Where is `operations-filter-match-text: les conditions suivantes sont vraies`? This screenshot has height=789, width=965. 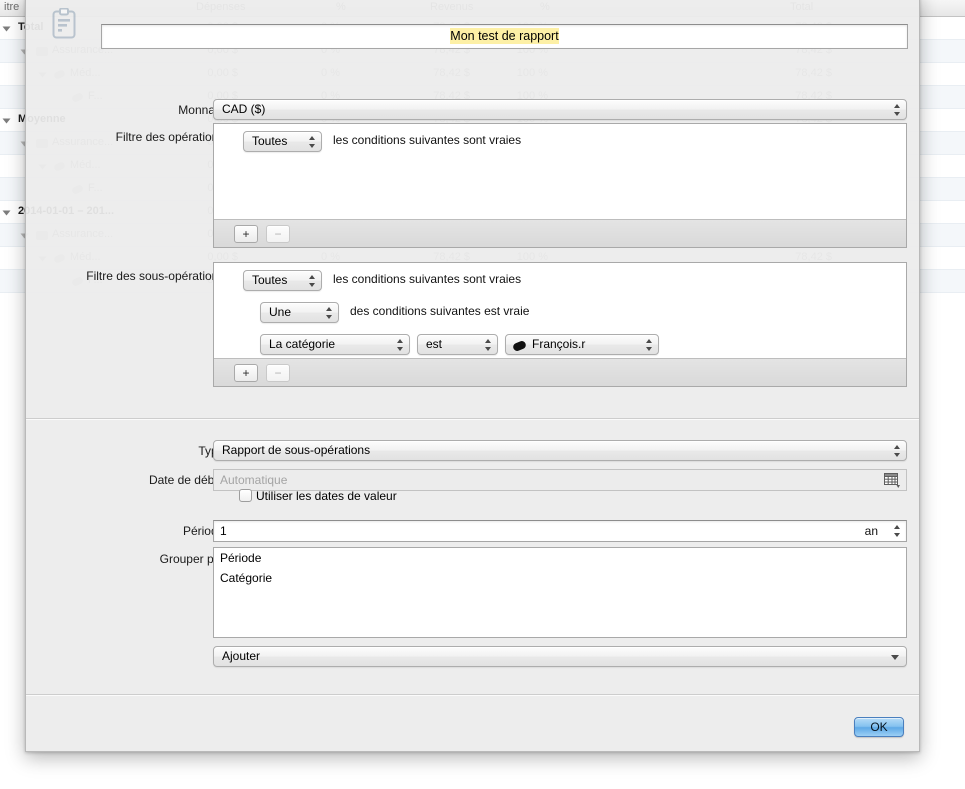 operations-filter-match-text: les conditions suivantes sont vraies is located at coordinates (427, 140).